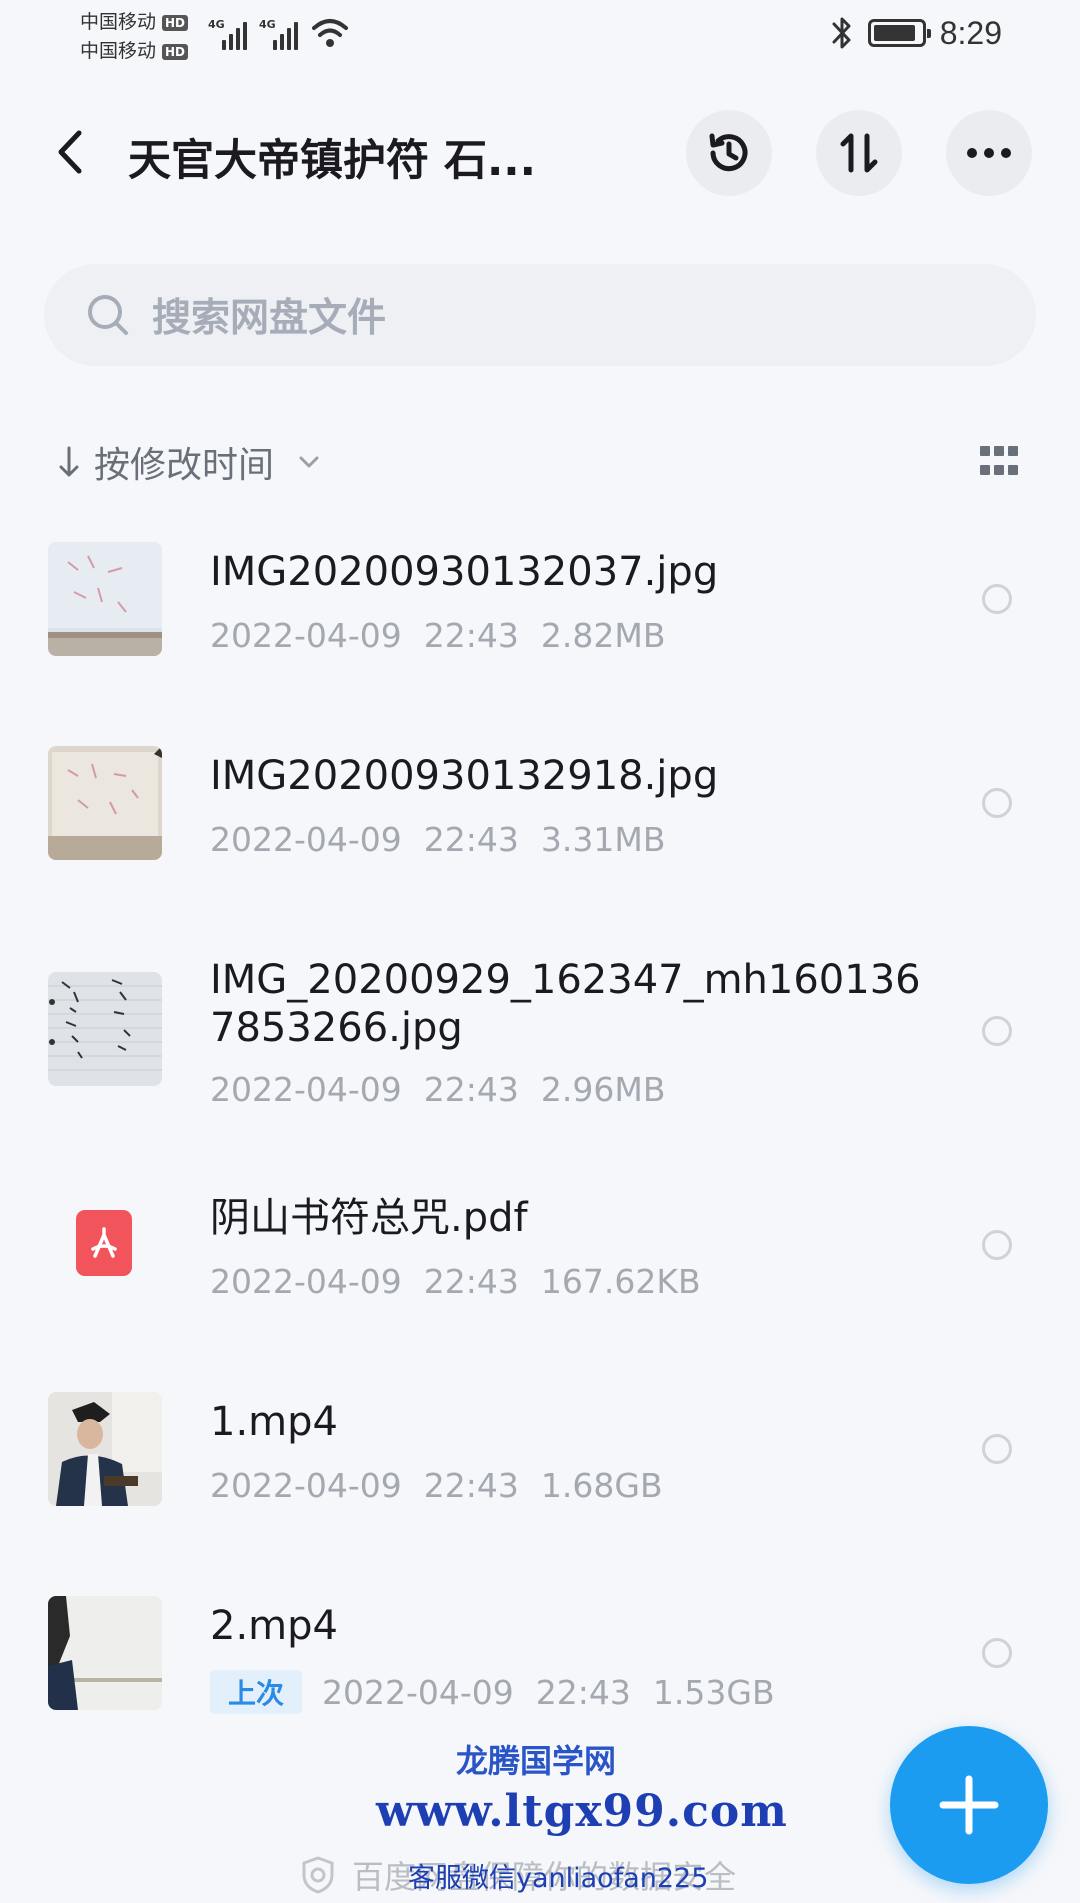  I want to click on file-meta: 2022-04-09 22:43 2.96MB, so click(437, 1089).